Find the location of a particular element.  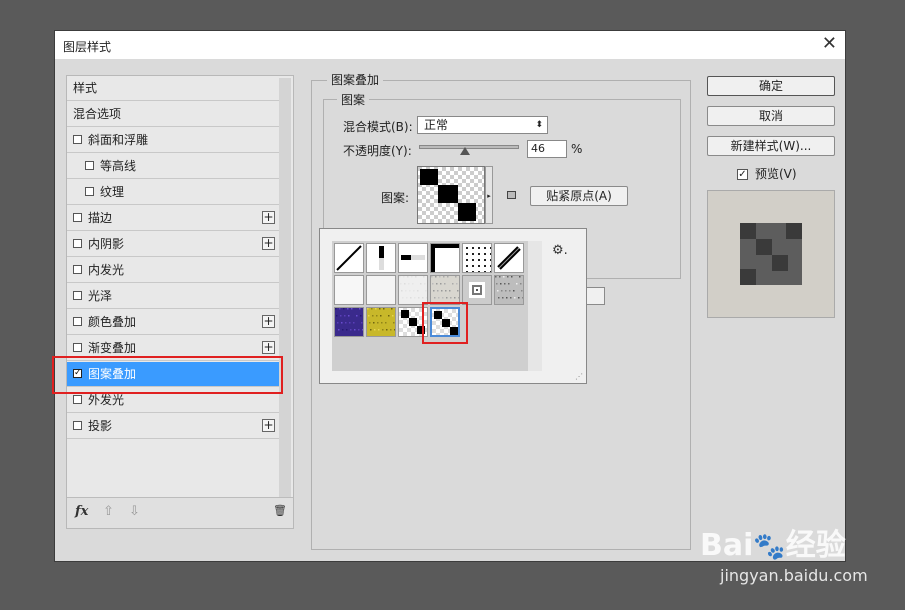

blend-mode-select: 正常 ⬍ is located at coordinates (482, 125).